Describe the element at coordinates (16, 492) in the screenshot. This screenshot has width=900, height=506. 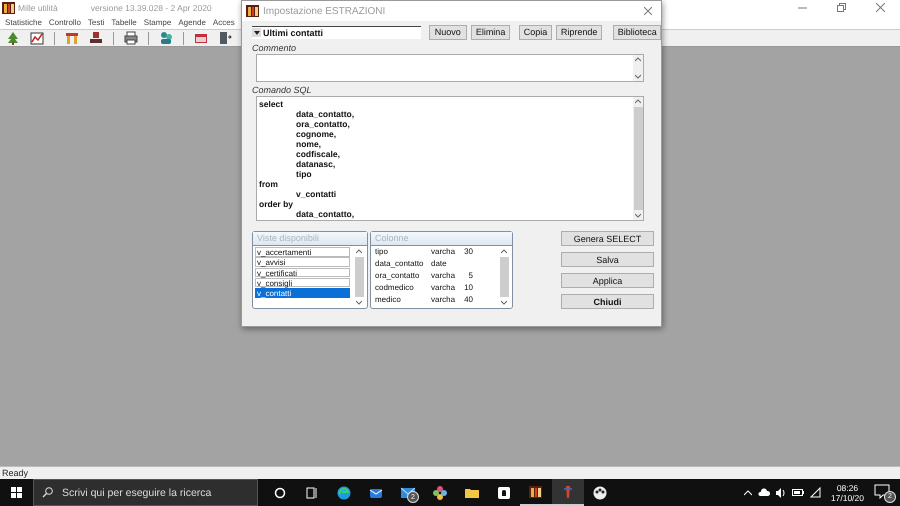
I see `windows-logo-icon` at that location.